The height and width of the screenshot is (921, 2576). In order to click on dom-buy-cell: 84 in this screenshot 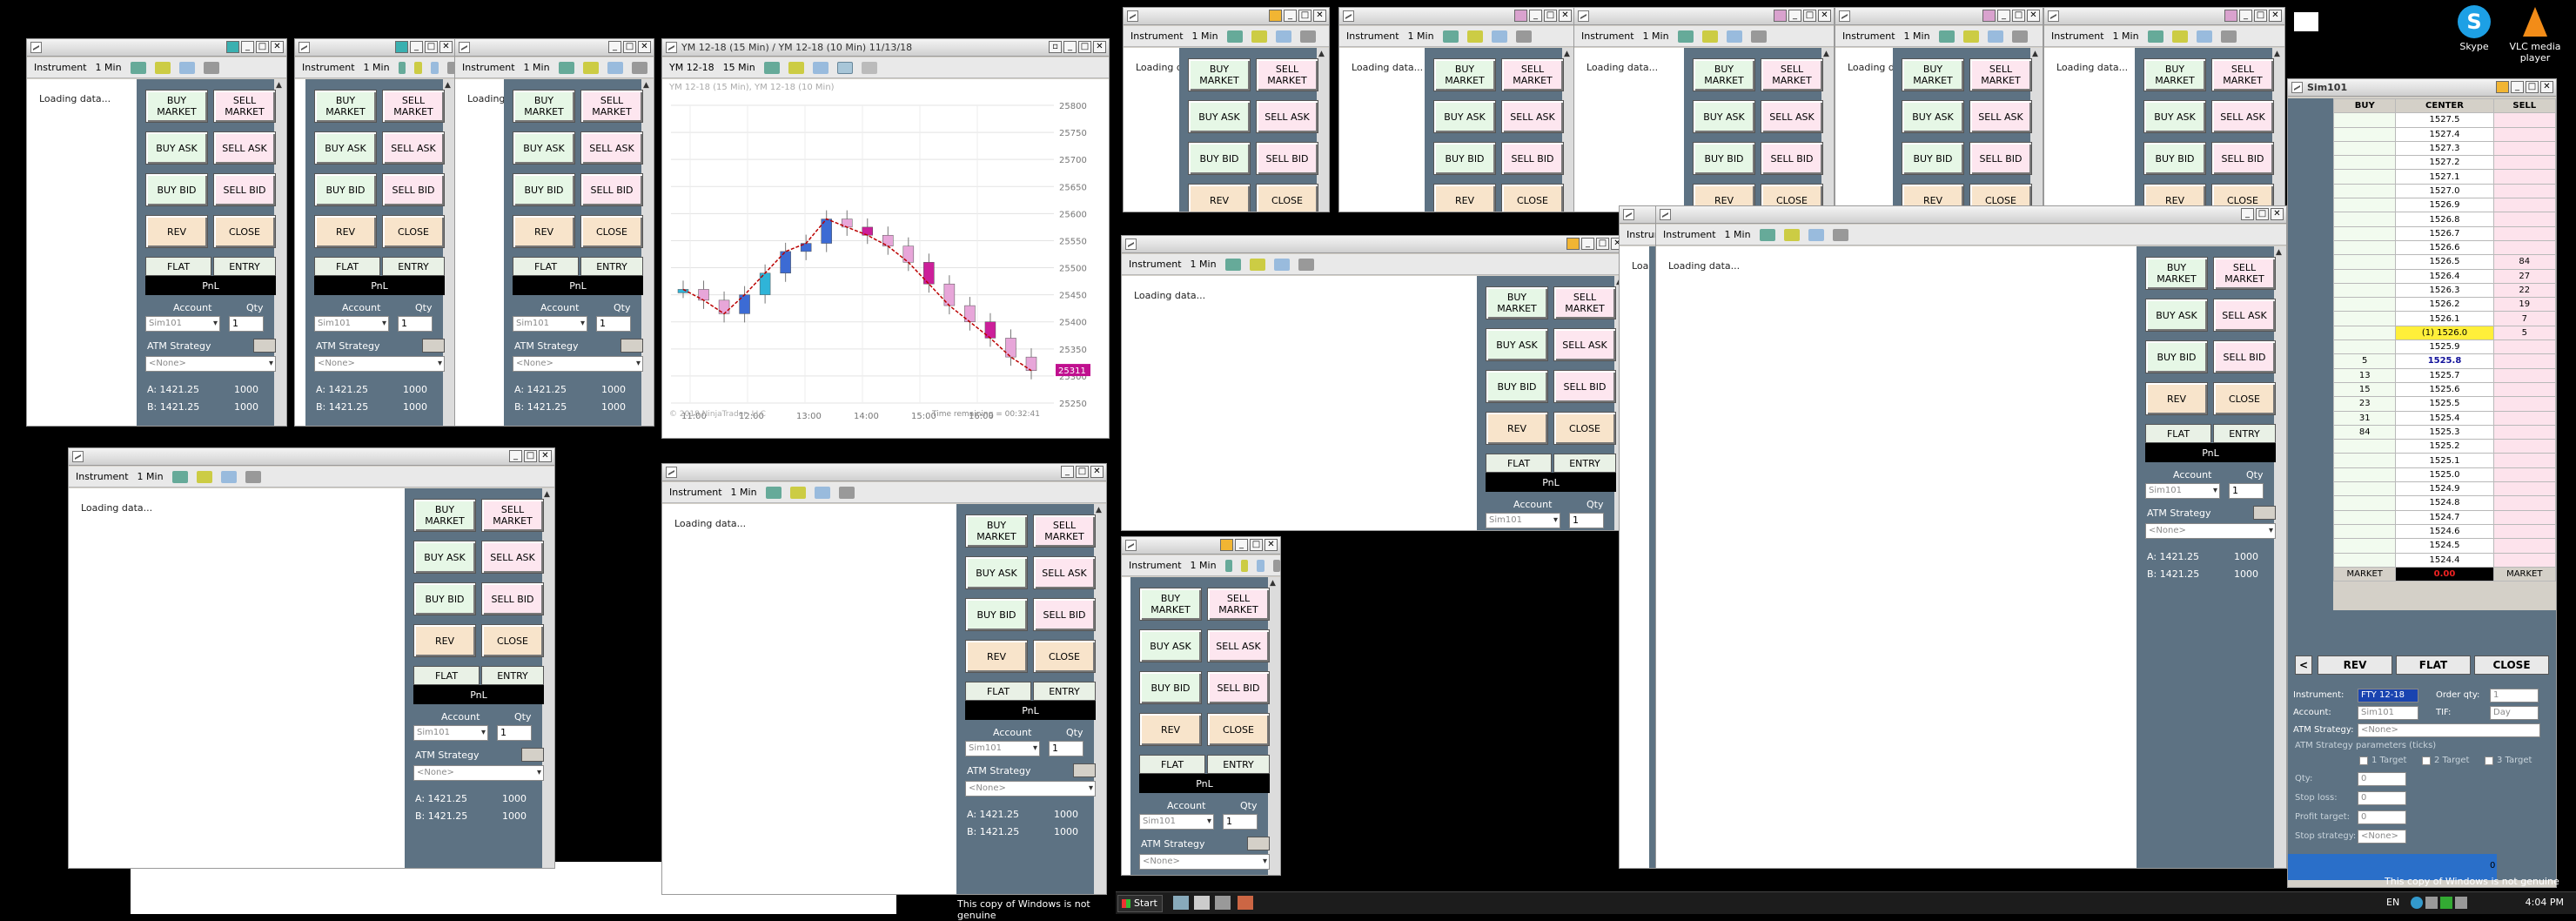, I will do `click(2364, 432)`.